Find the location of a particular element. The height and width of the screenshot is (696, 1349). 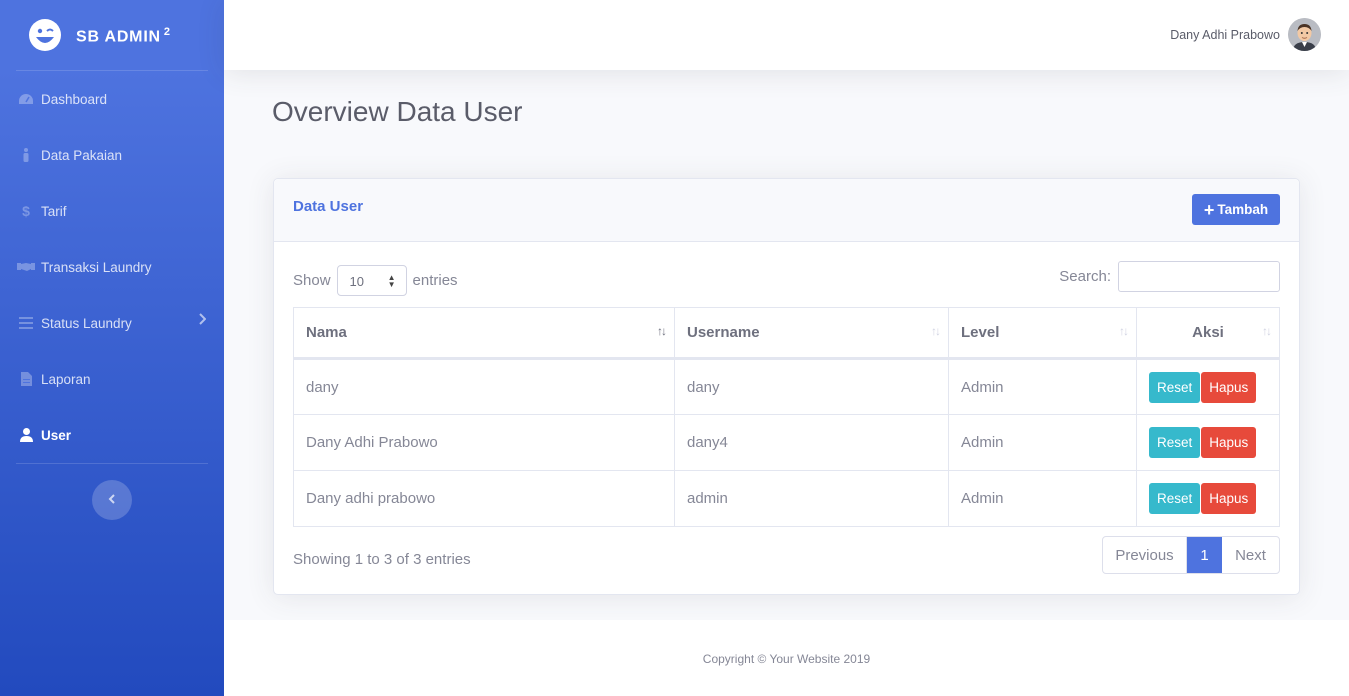

handshake-icon is located at coordinates (26, 267).